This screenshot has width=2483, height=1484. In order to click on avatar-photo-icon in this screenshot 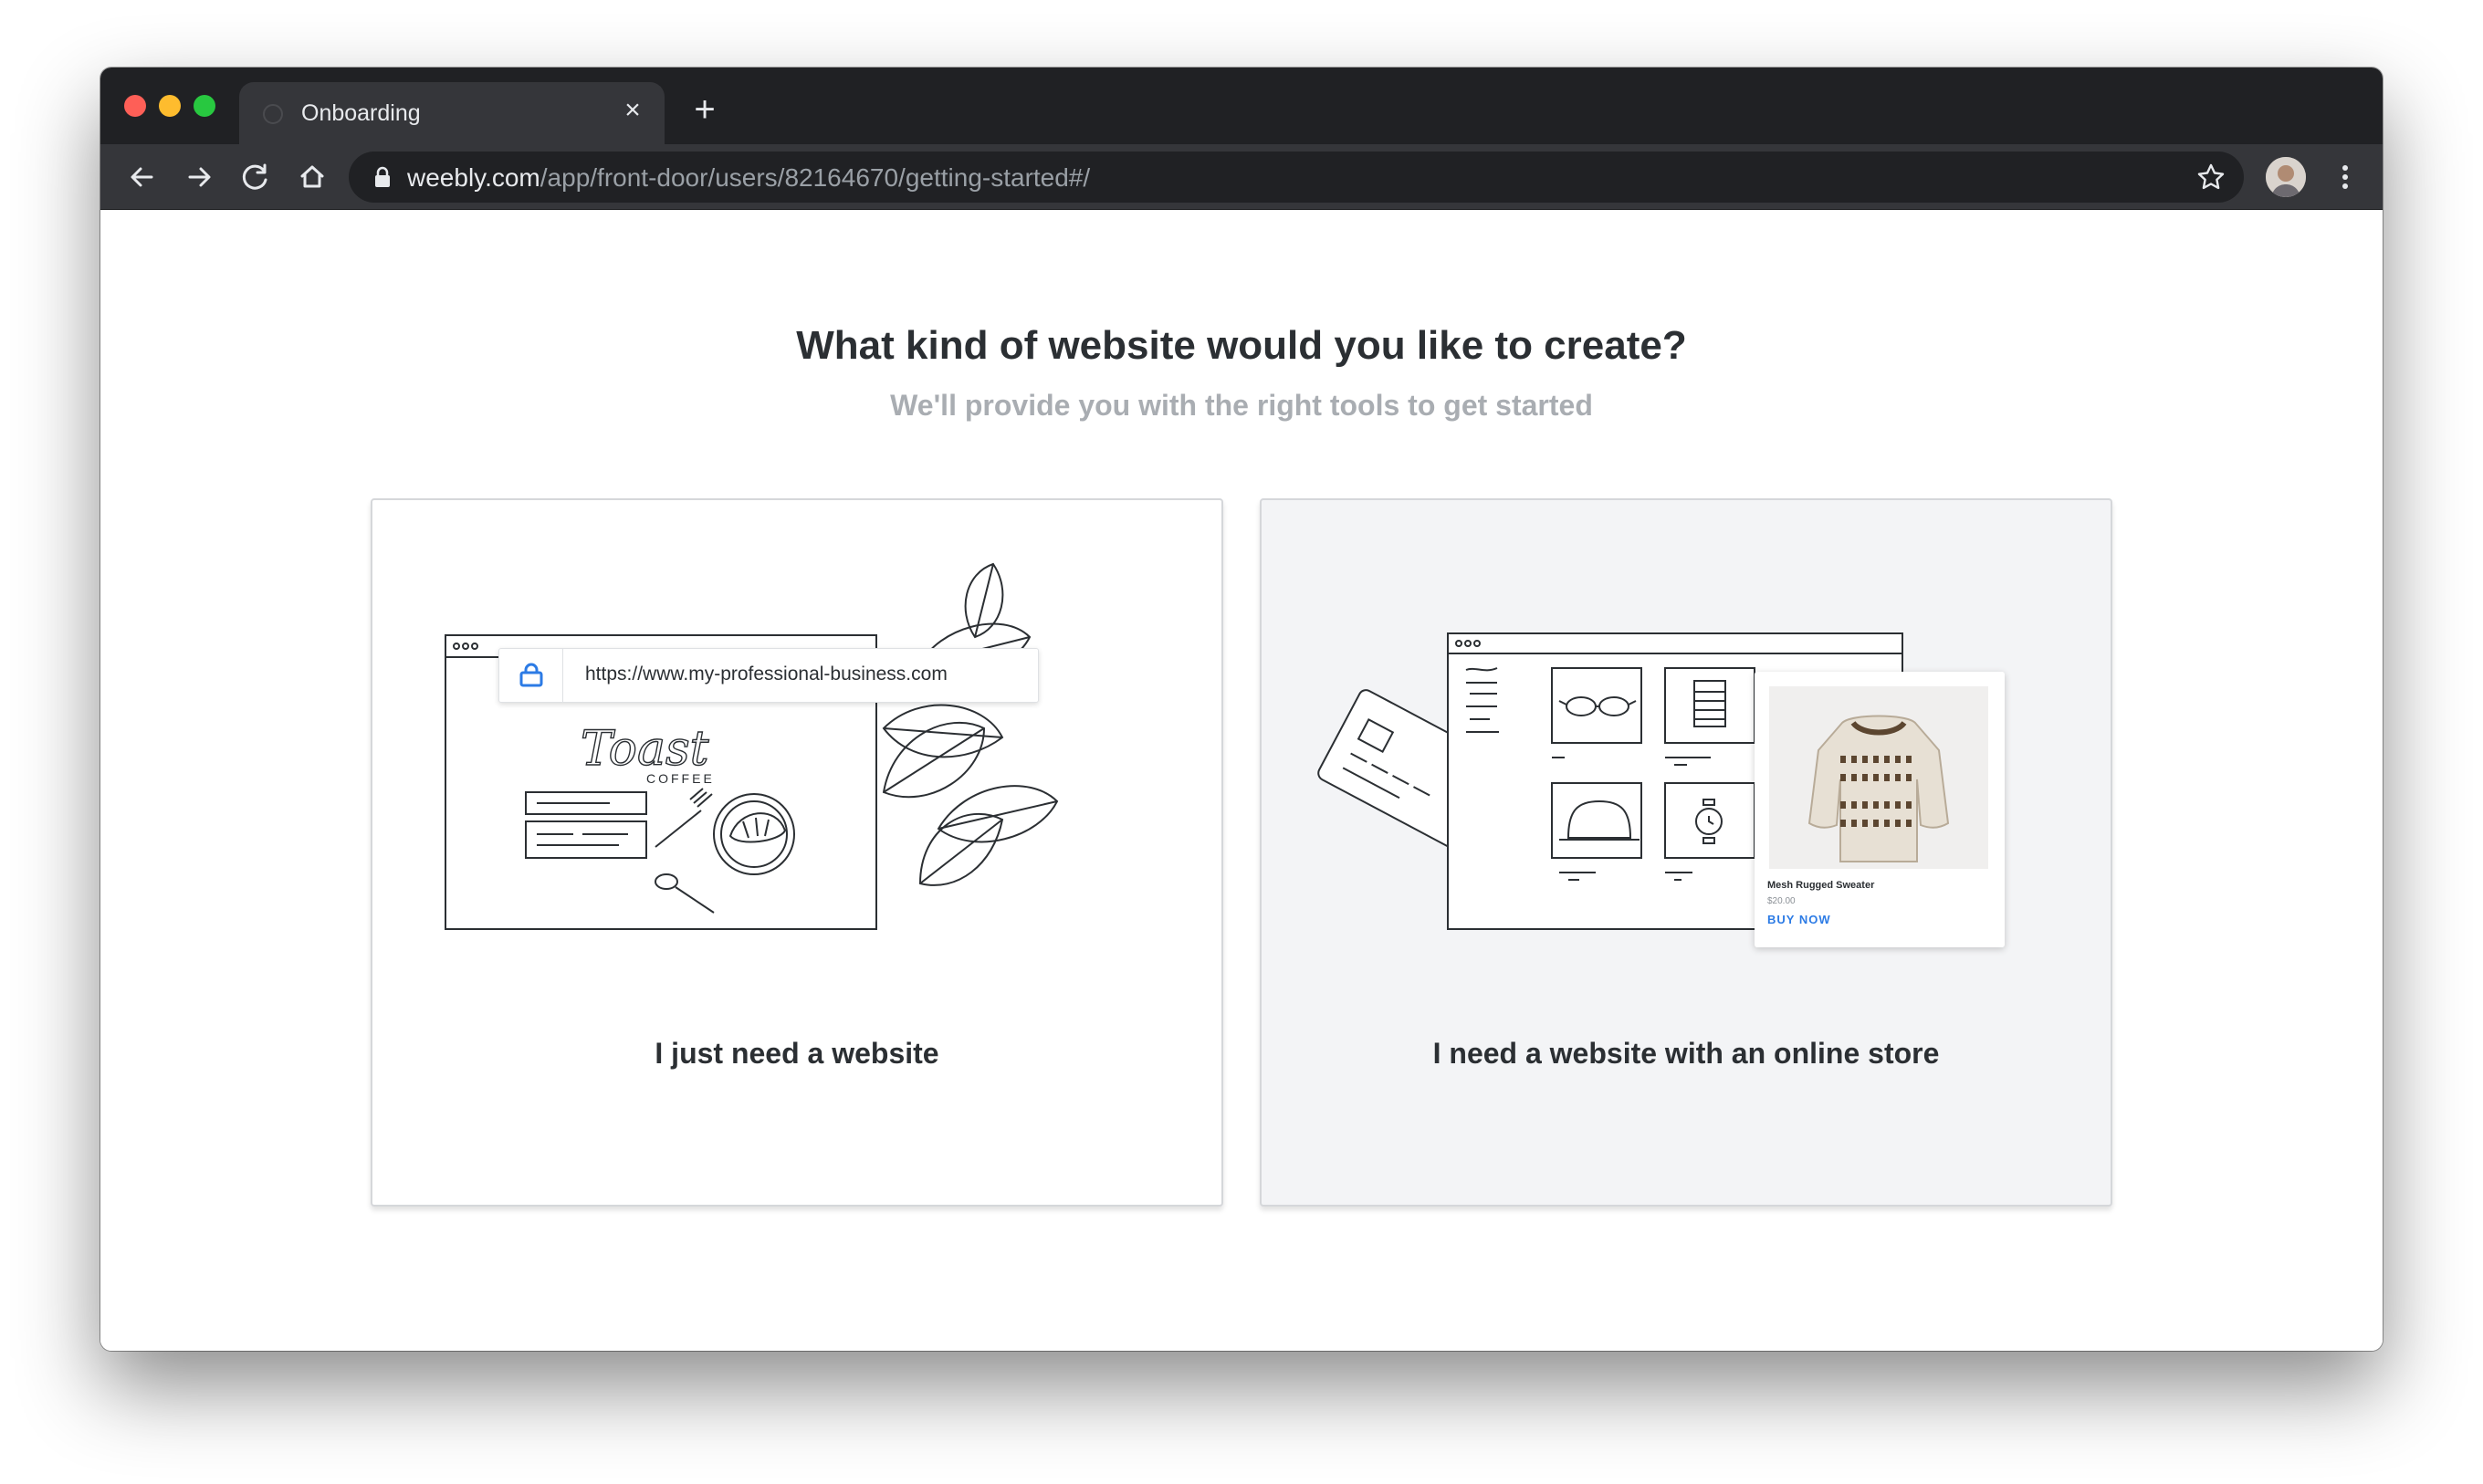, I will do `click(2286, 177)`.